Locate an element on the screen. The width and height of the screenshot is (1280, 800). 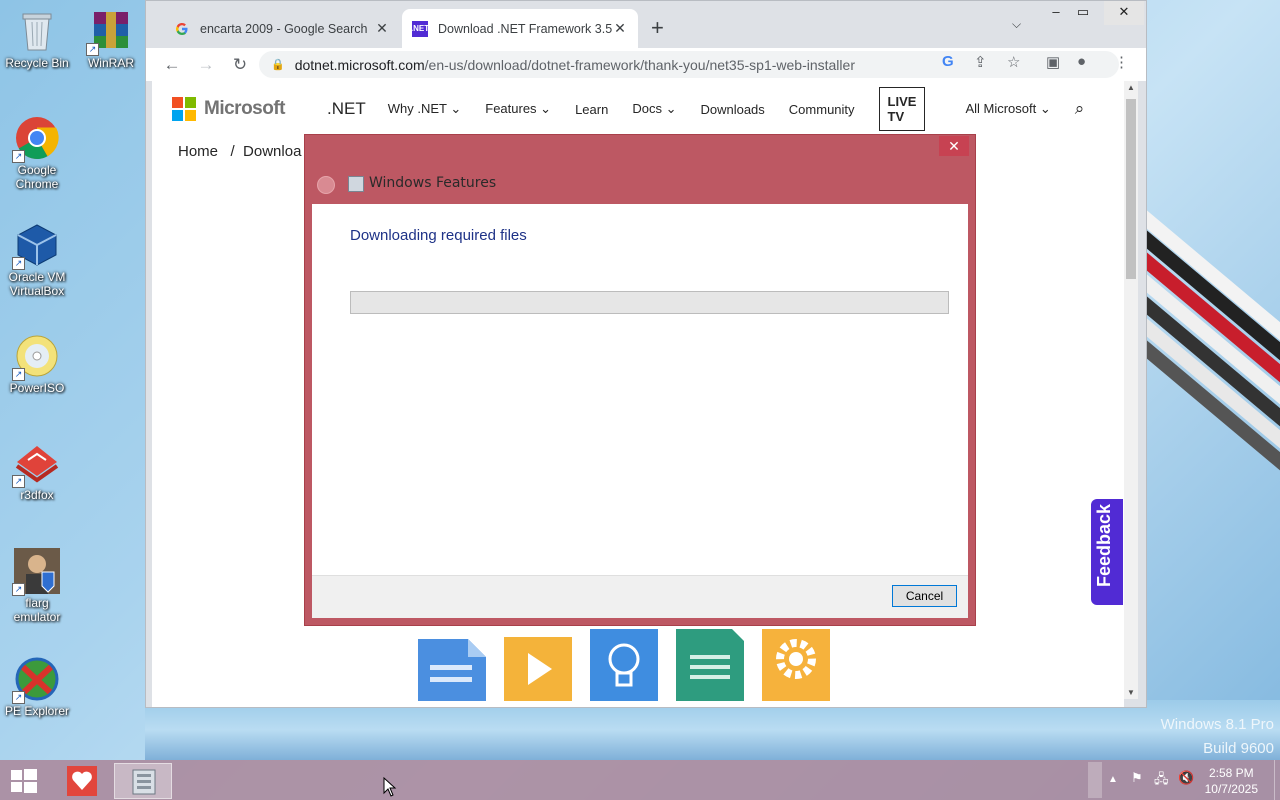
clock-time: 2:58 PM is located at coordinates (1231, 773).